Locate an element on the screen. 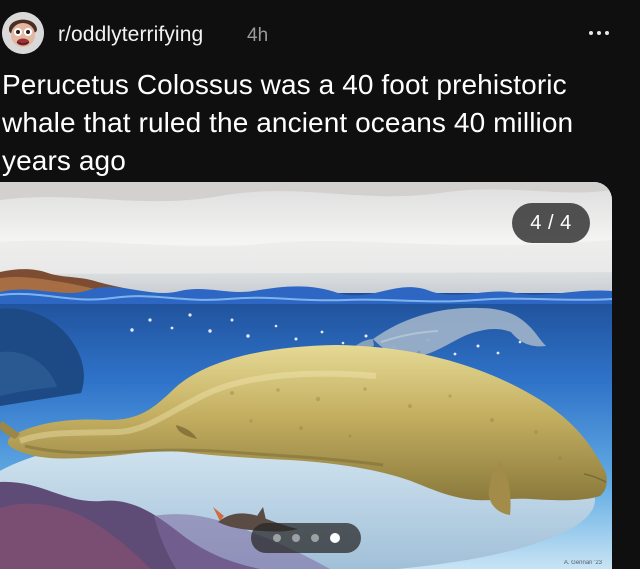 The width and height of the screenshot is (640, 569). carousel-dot-active is located at coordinates (334, 538).